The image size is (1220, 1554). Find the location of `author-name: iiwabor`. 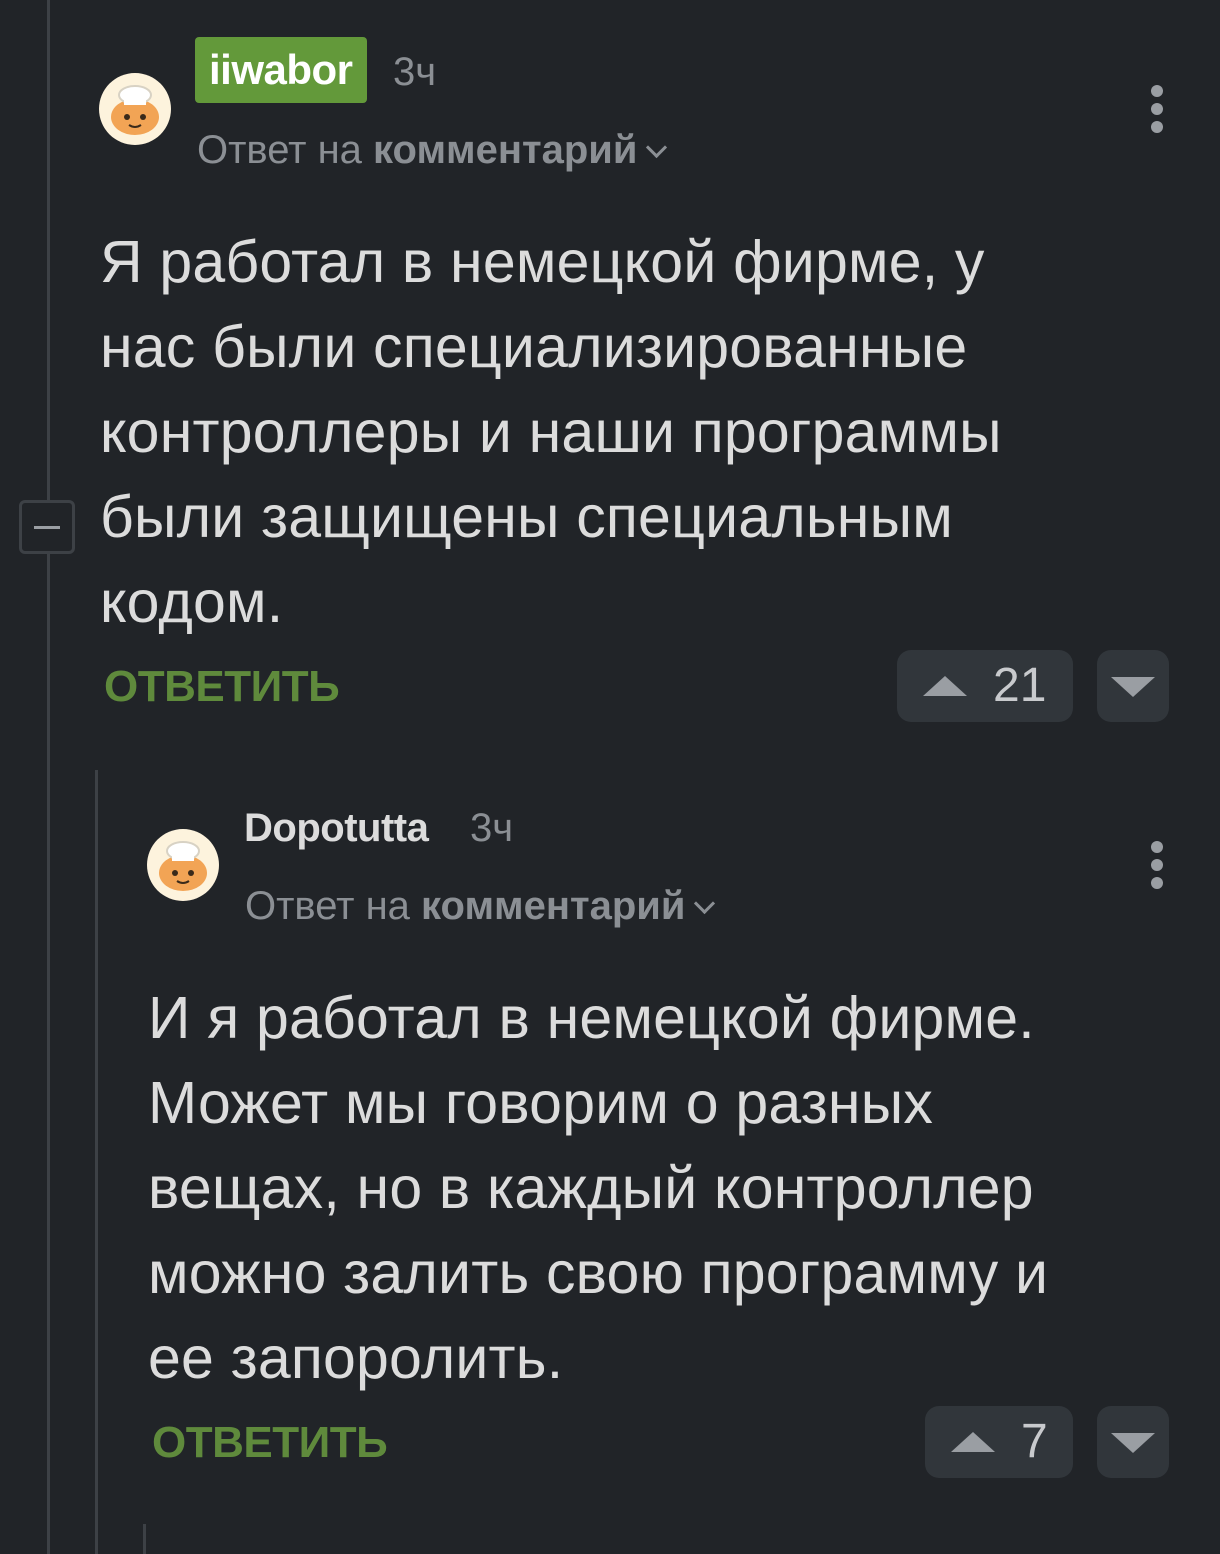

author-name: iiwabor is located at coordinates (281, 70).